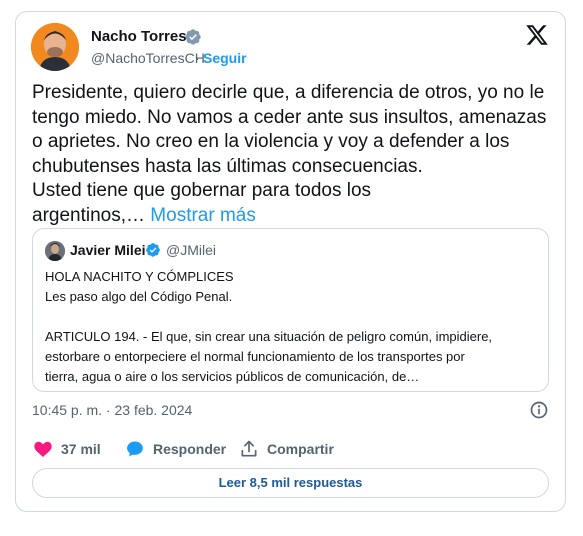 The width and height of the screenshot is (583, 536). Describe the element at coordinates (139, 36) in the screenshot. I see `author-name: Nacho Torres` at that location.